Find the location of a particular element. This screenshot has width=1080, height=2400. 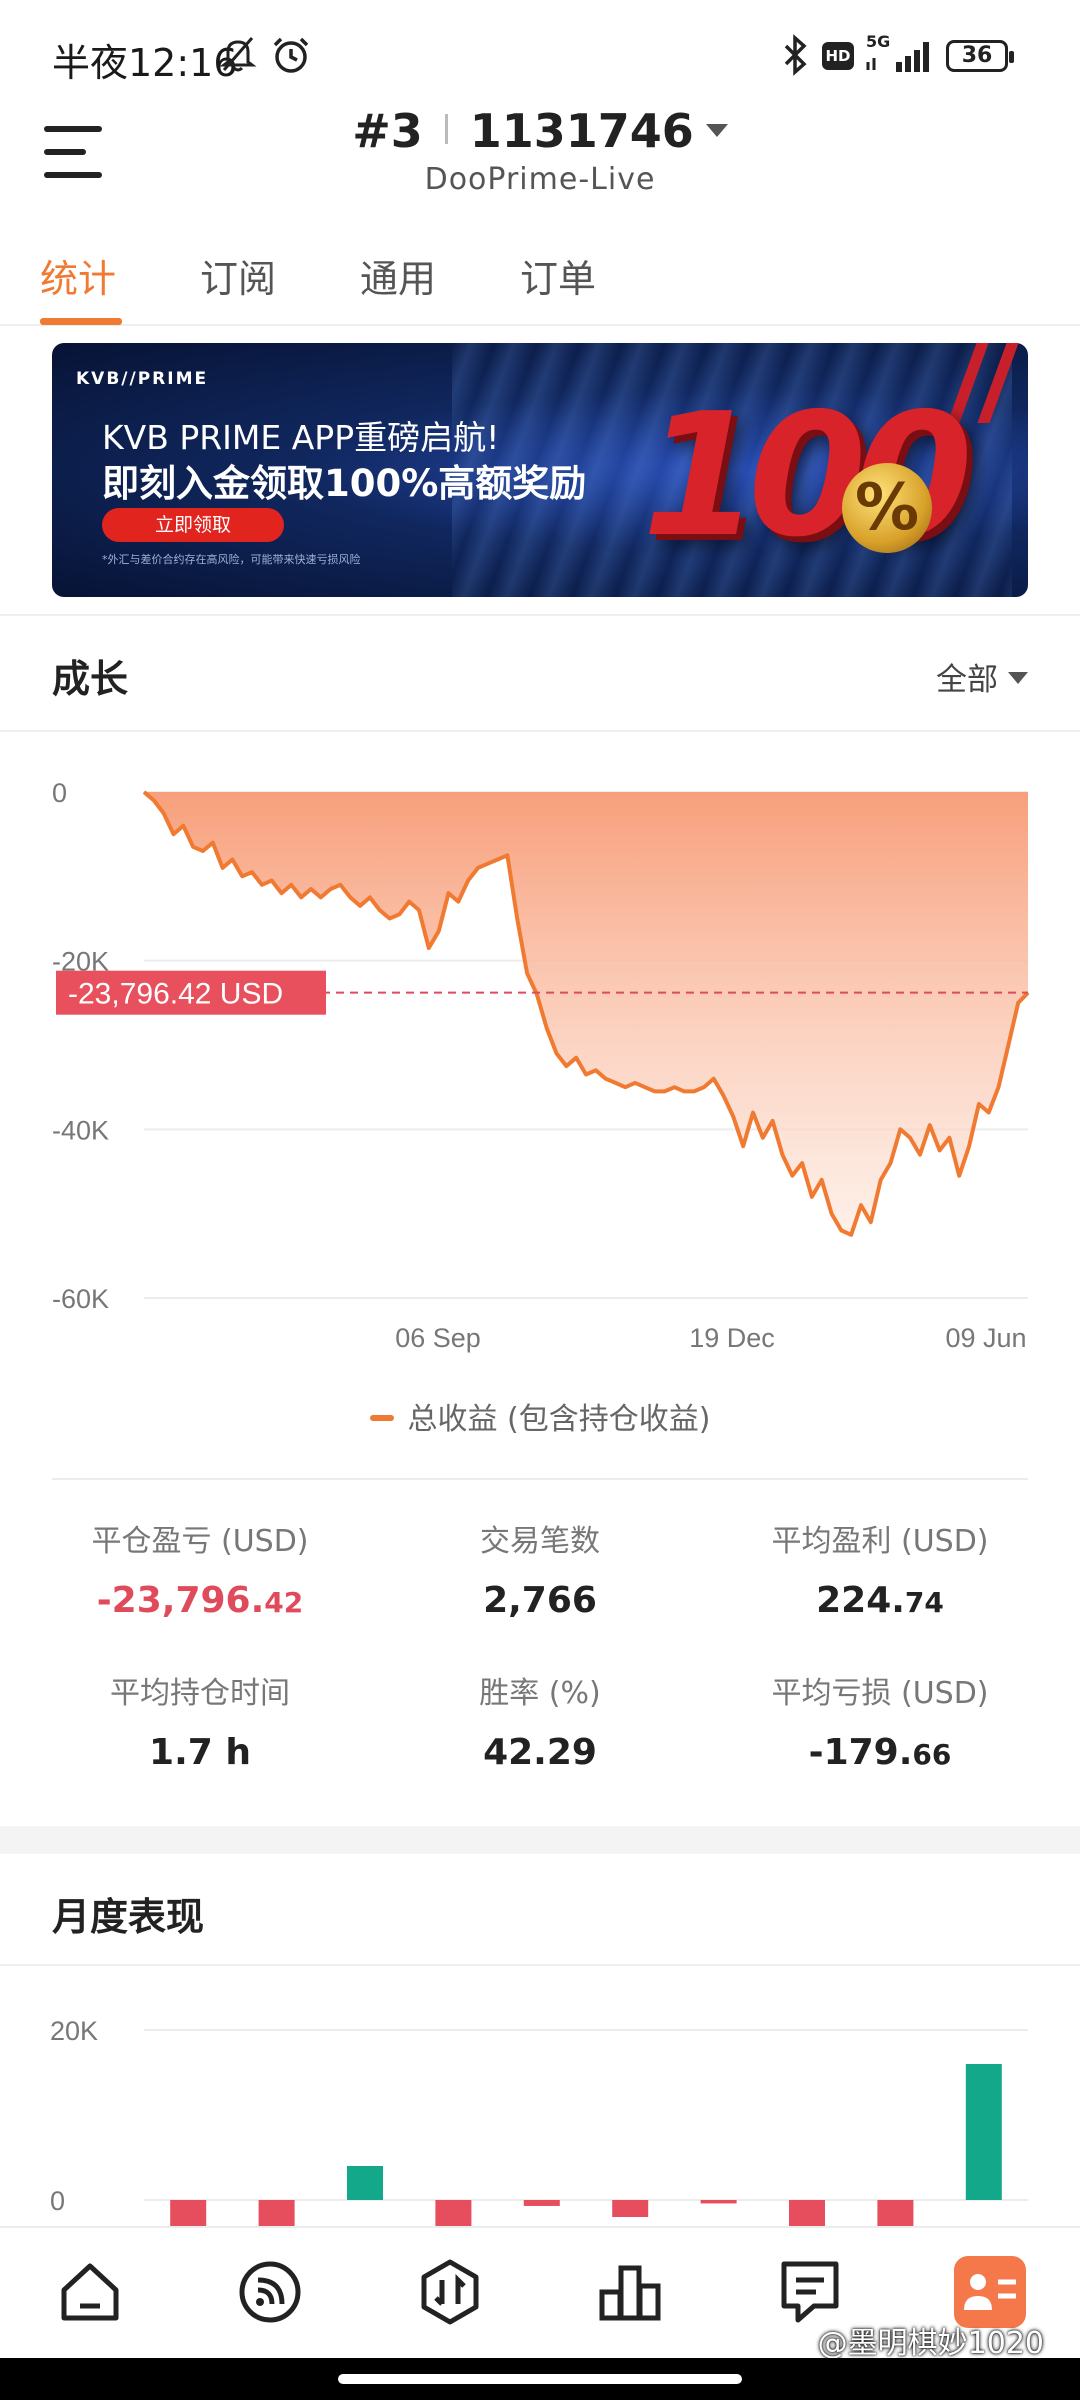

period-filter: 全部 is located at coordinates (982, 676).